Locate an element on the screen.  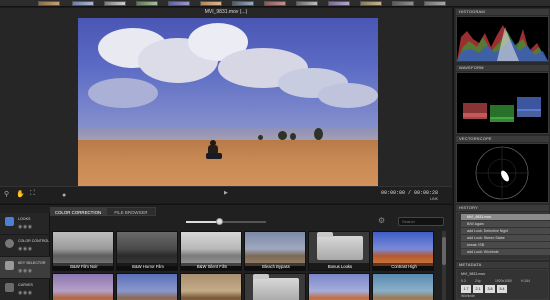
histogram-panel is located at coordinates (502, 39).